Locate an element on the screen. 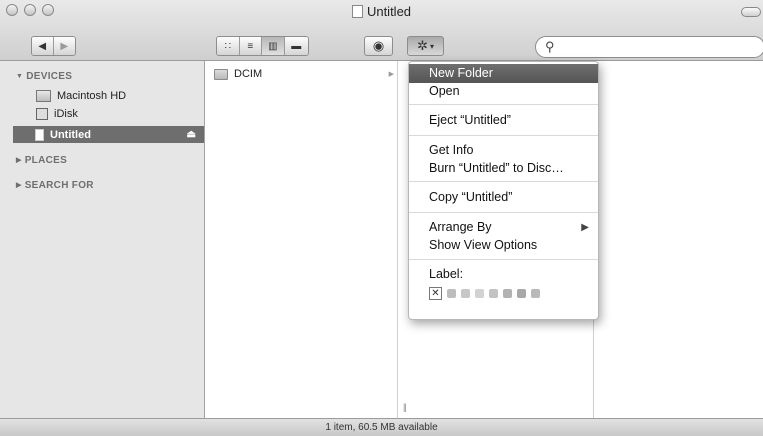 This screenshot has width=763, height=436. list-item: DCIM ▶ is located at coordinates (304, 74).